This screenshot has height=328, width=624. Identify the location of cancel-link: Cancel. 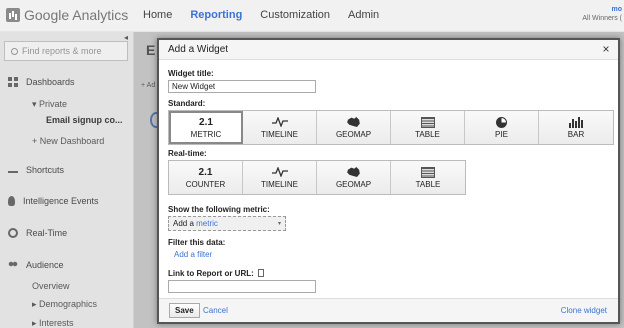
(215, 310).